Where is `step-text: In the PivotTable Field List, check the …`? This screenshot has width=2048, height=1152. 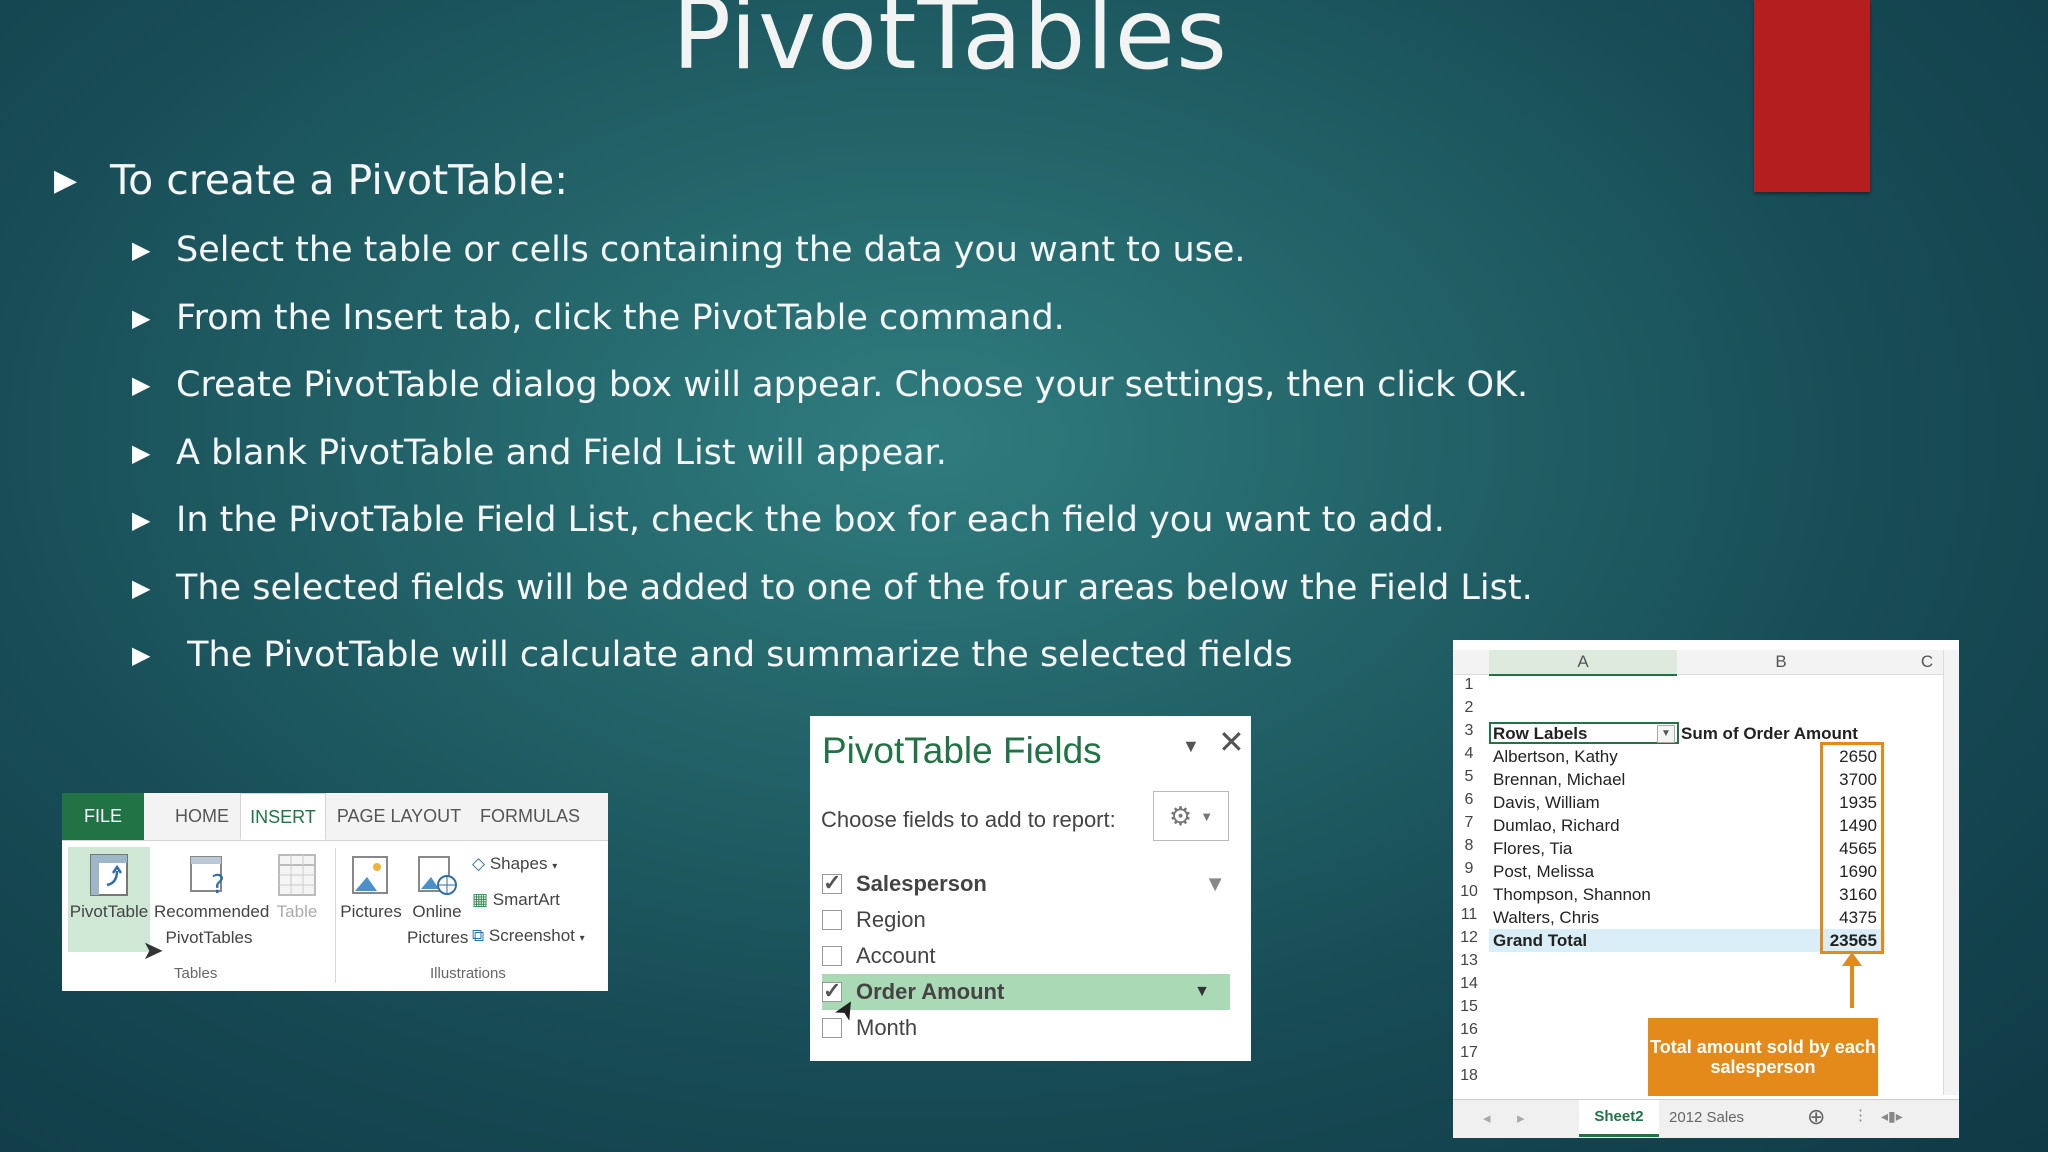
step-text: In the PivotTable Field List, check the … is located at coordinates (810, 520).